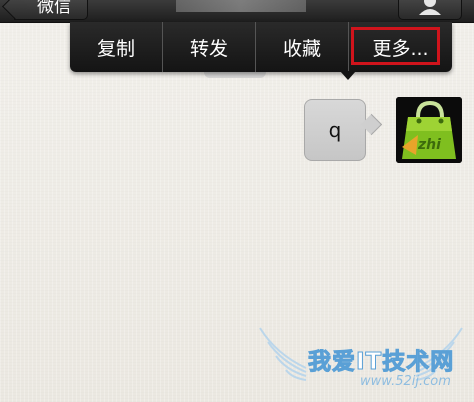 The width and height of the screenshot is (474, 402). I want to click on menu-item-copy-label: 复制, so click(115, 48).